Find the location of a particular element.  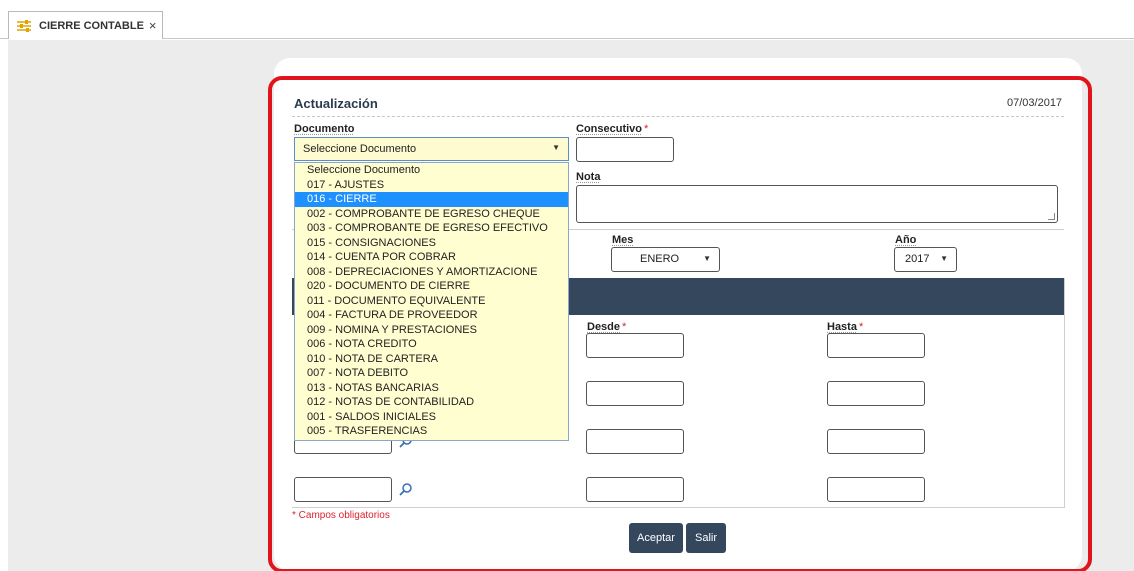

tab-label: CIERRE CONTABLE is located at coordinates (91, 26).